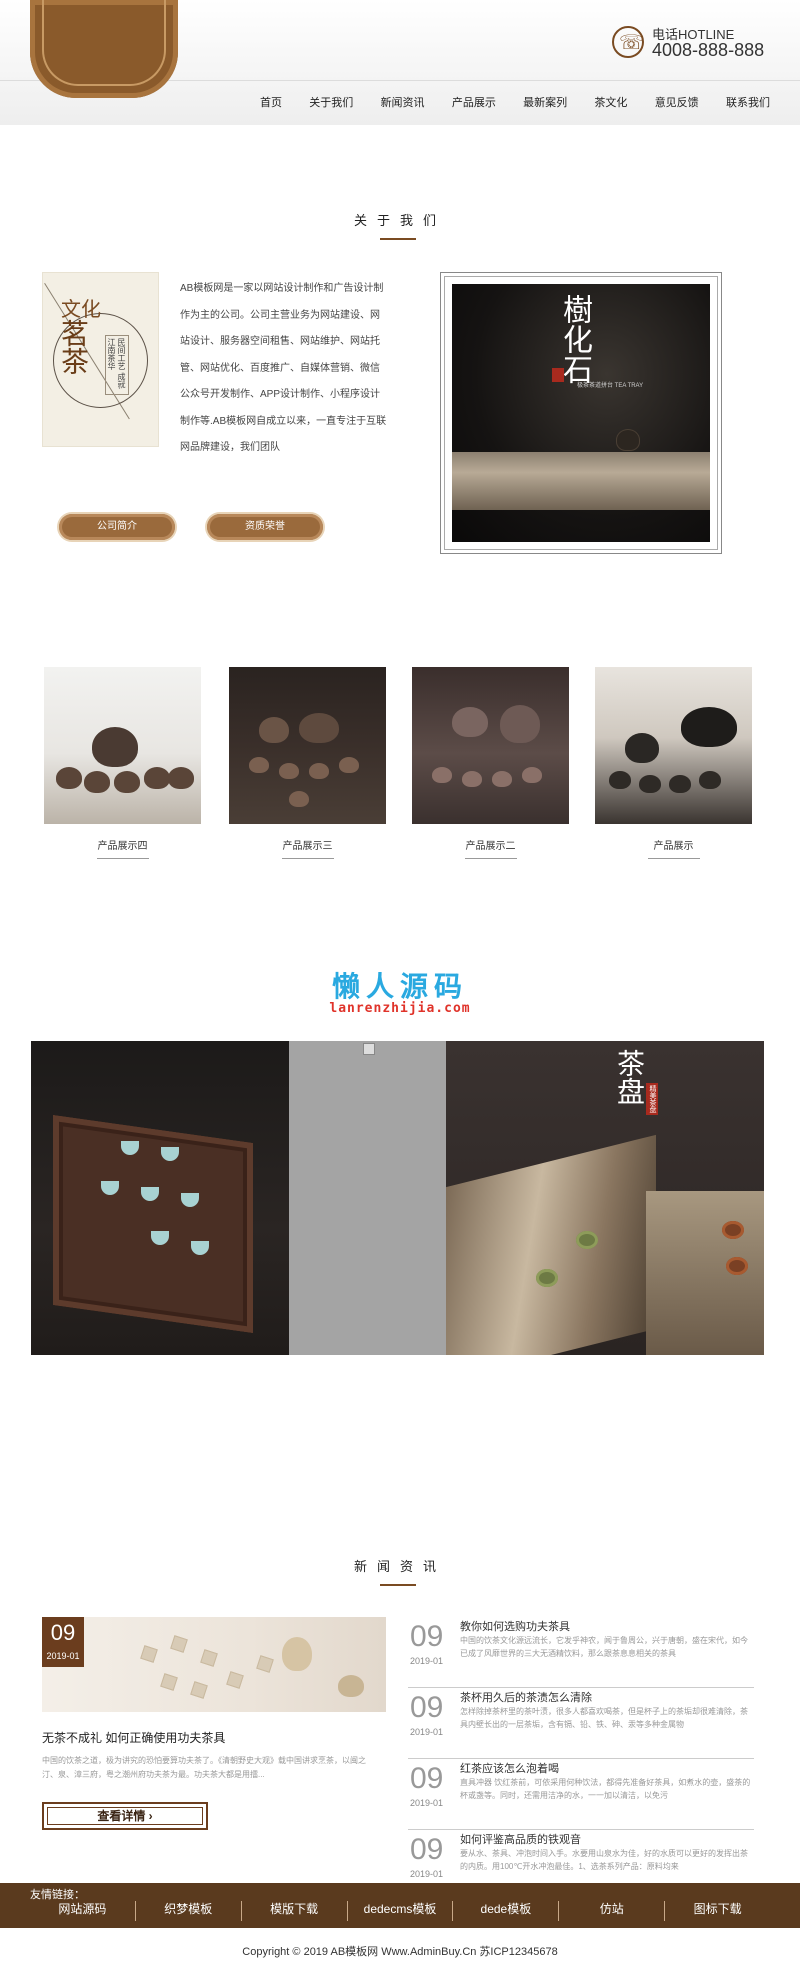 The image size is (800, 1978). I want to click on nav-item-home: 首页, so click(271, 103).